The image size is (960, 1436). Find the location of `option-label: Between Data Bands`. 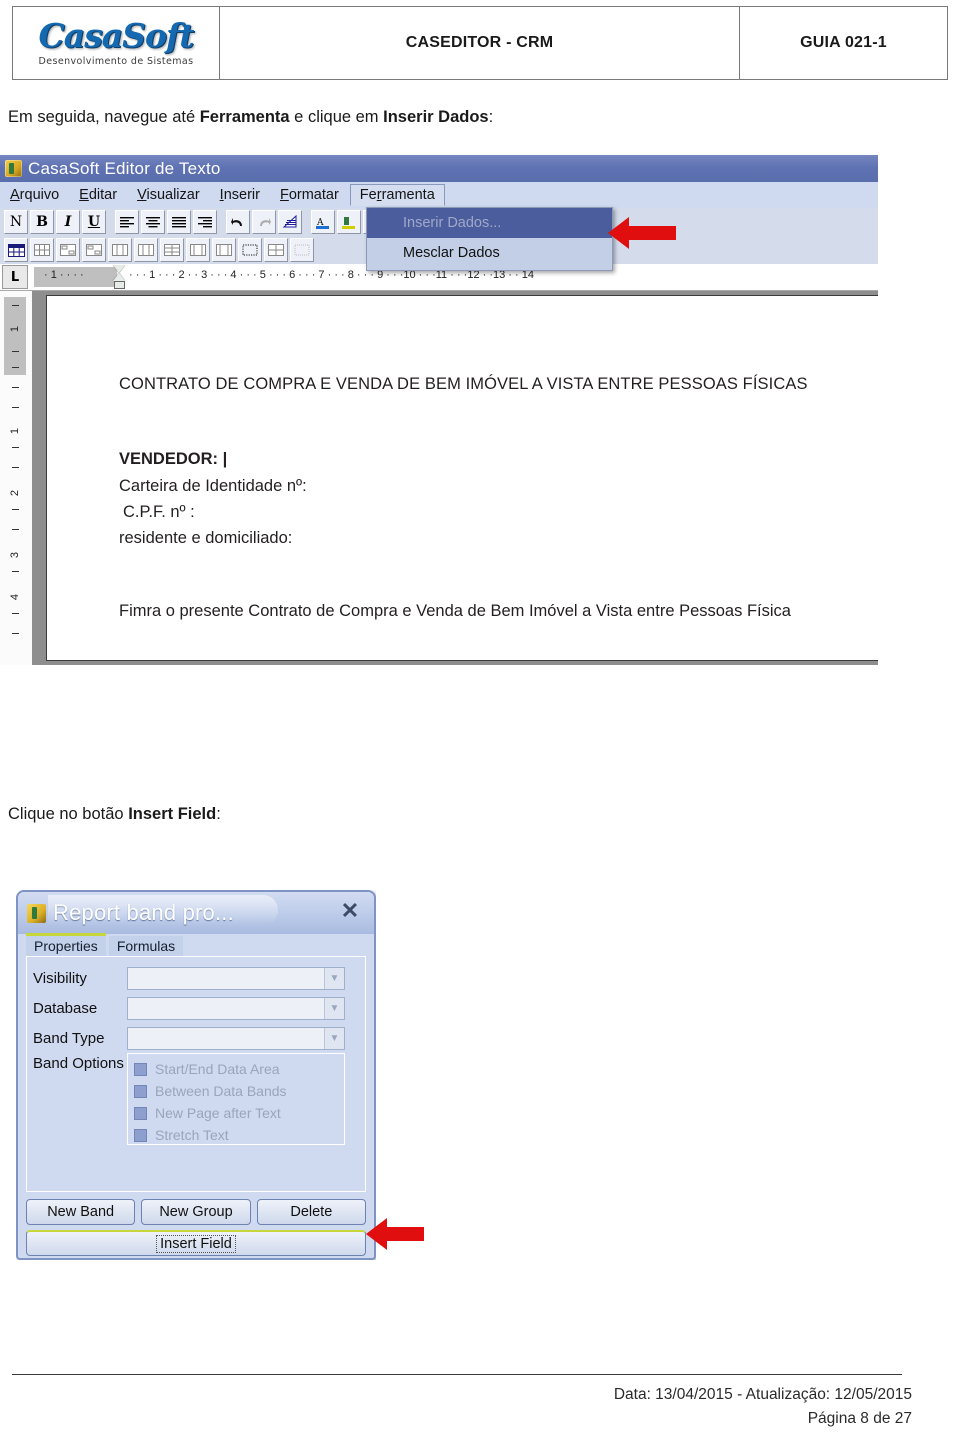

option-label: Between Data Bands is located at coordinates (221, 1091).